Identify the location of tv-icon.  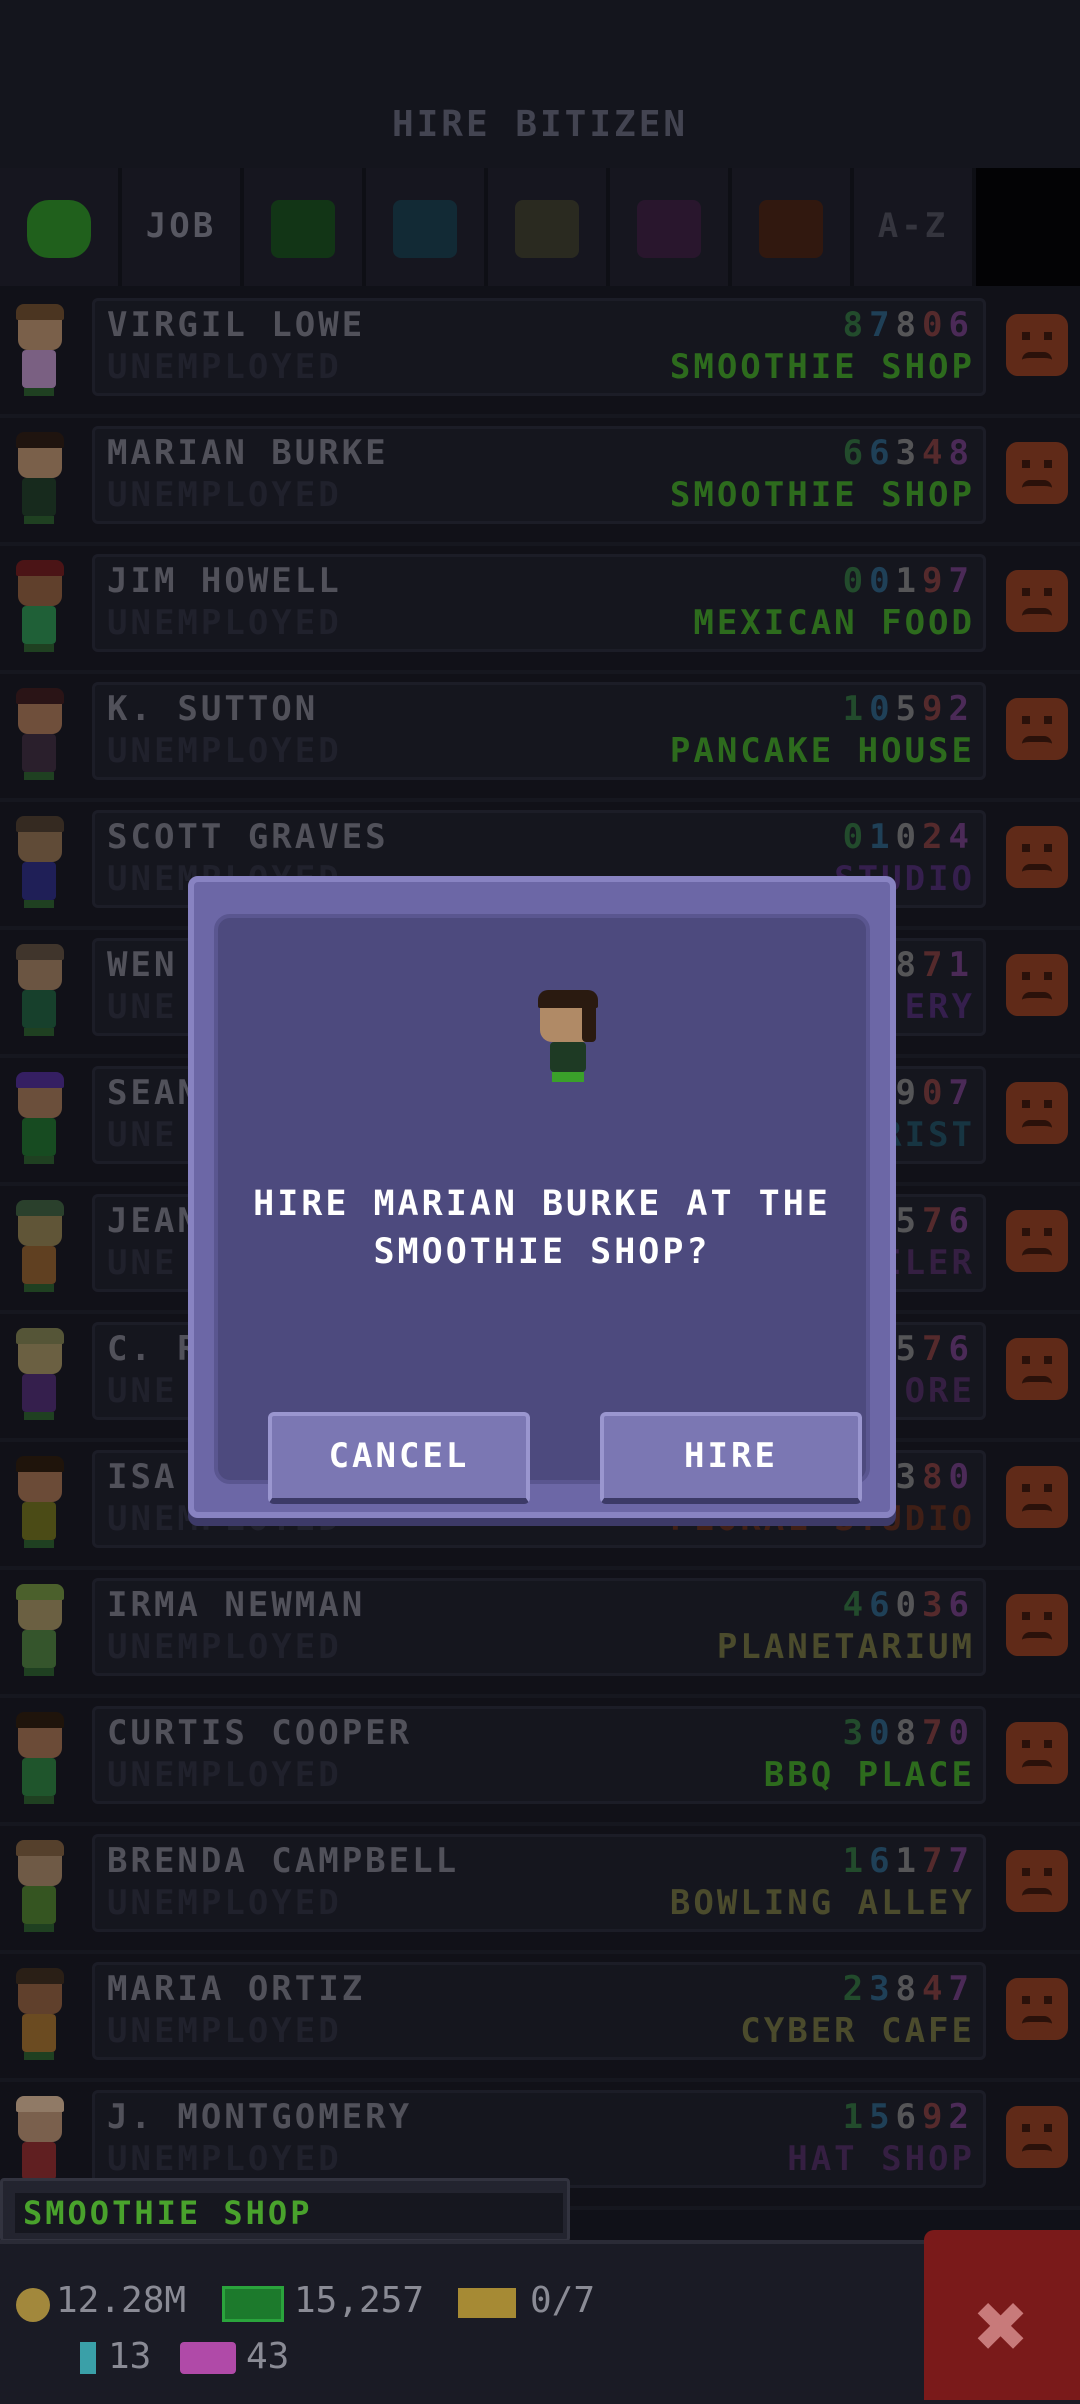
(208, 2358).